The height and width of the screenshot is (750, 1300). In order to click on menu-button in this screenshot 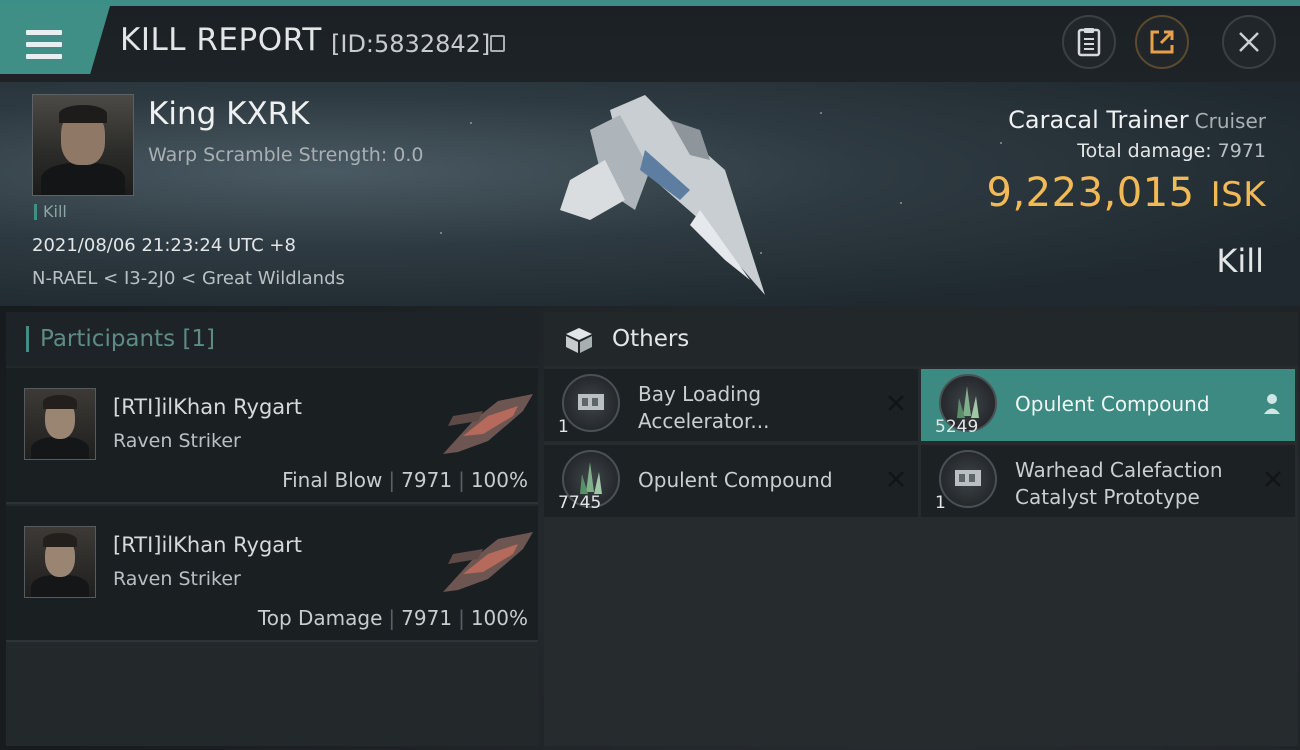, I will do `click(55, 40)`.